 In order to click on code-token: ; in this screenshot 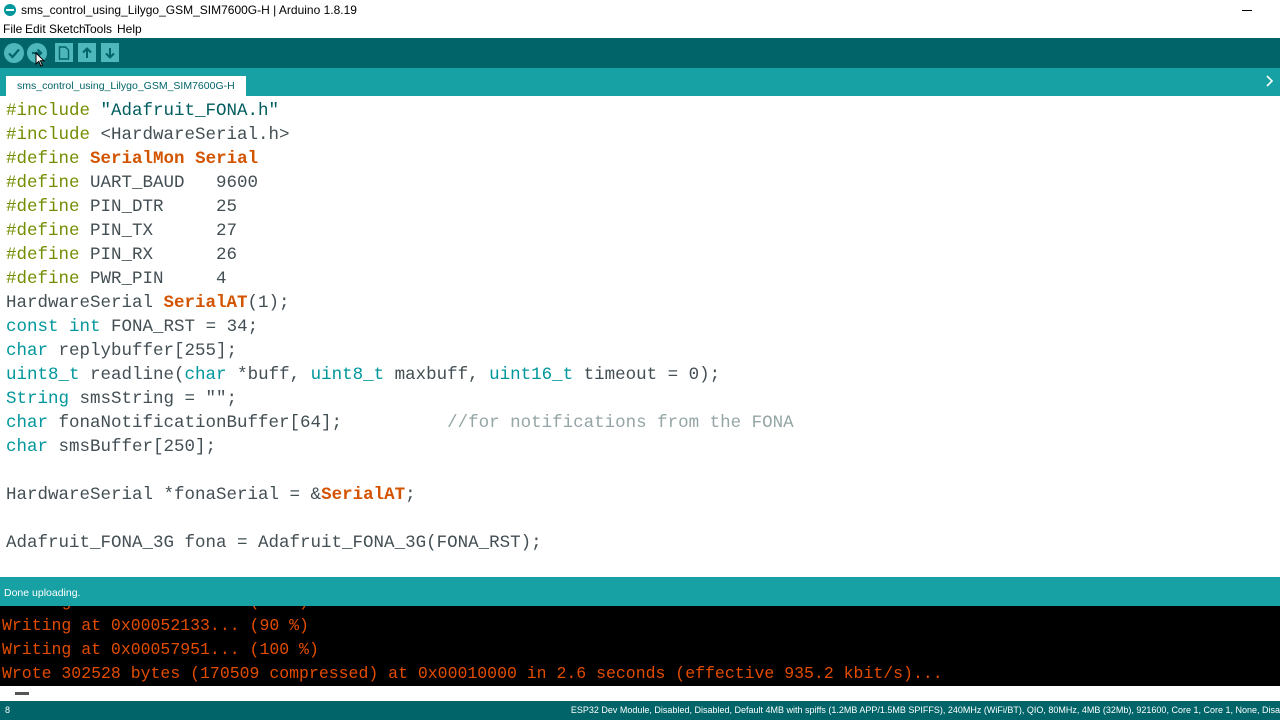, I will do `click(410, 495)`.